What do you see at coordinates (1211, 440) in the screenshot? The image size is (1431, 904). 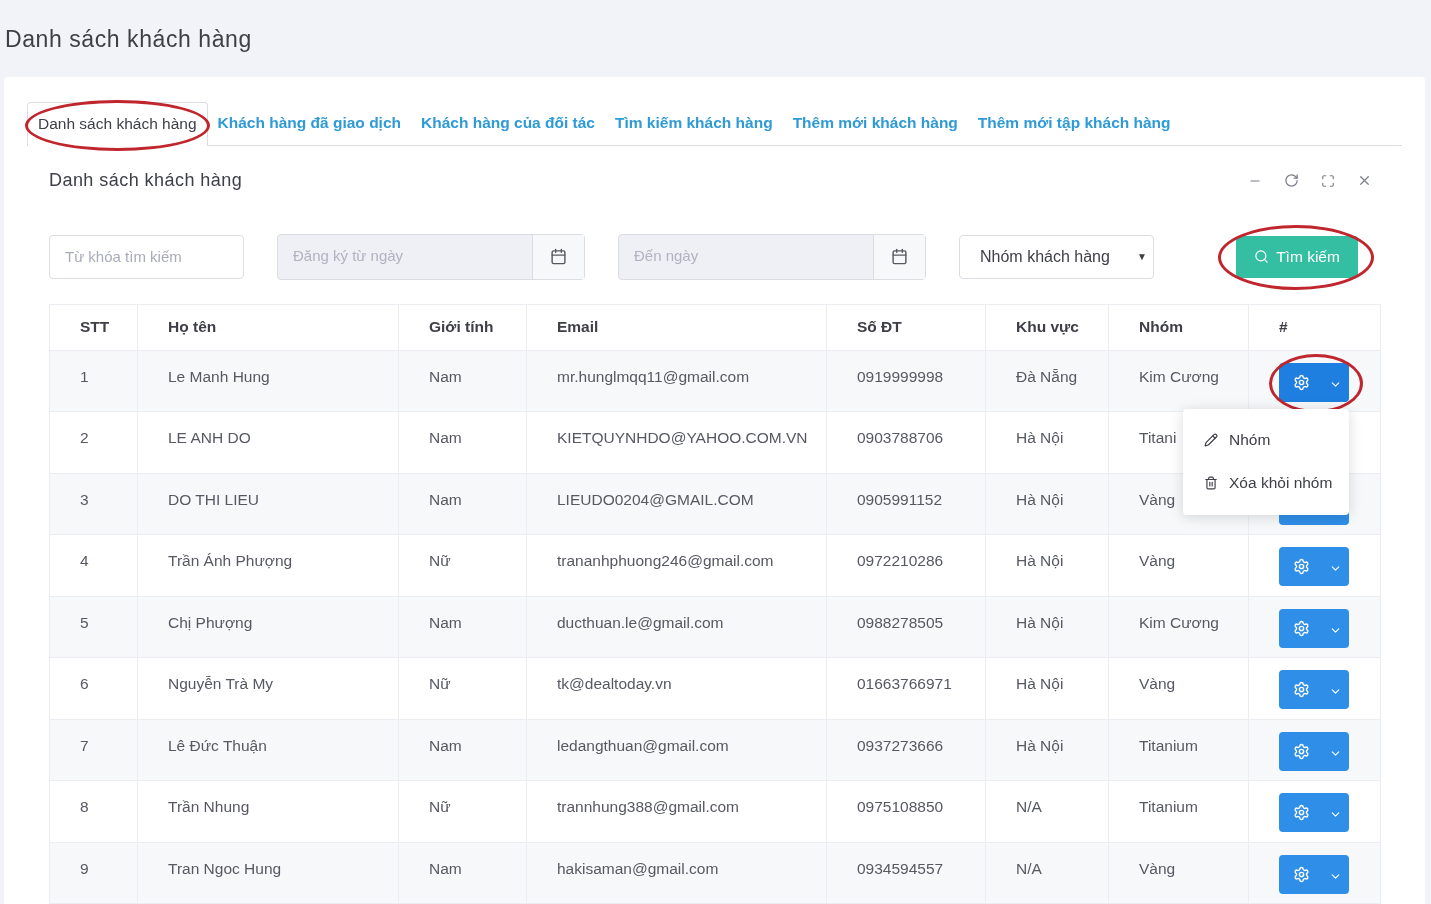 I see `pencil-icon` at bounding box center [1211, 440].